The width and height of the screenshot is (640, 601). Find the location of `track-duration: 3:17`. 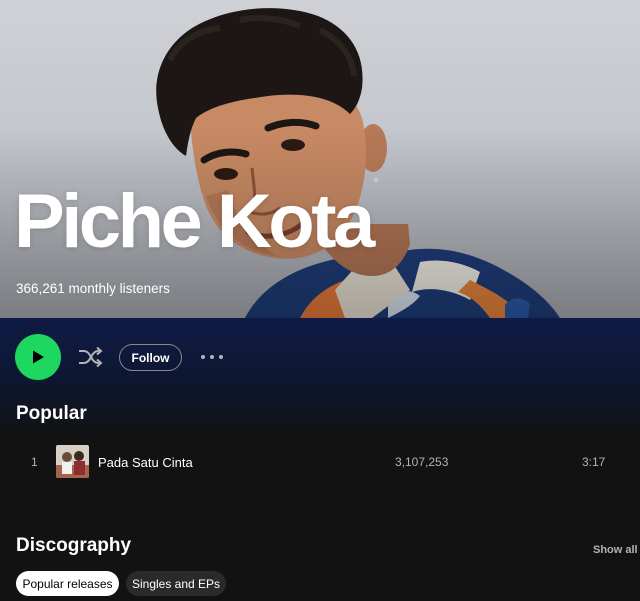

track-duration: 3:17 is located at coordinates (594, 462).